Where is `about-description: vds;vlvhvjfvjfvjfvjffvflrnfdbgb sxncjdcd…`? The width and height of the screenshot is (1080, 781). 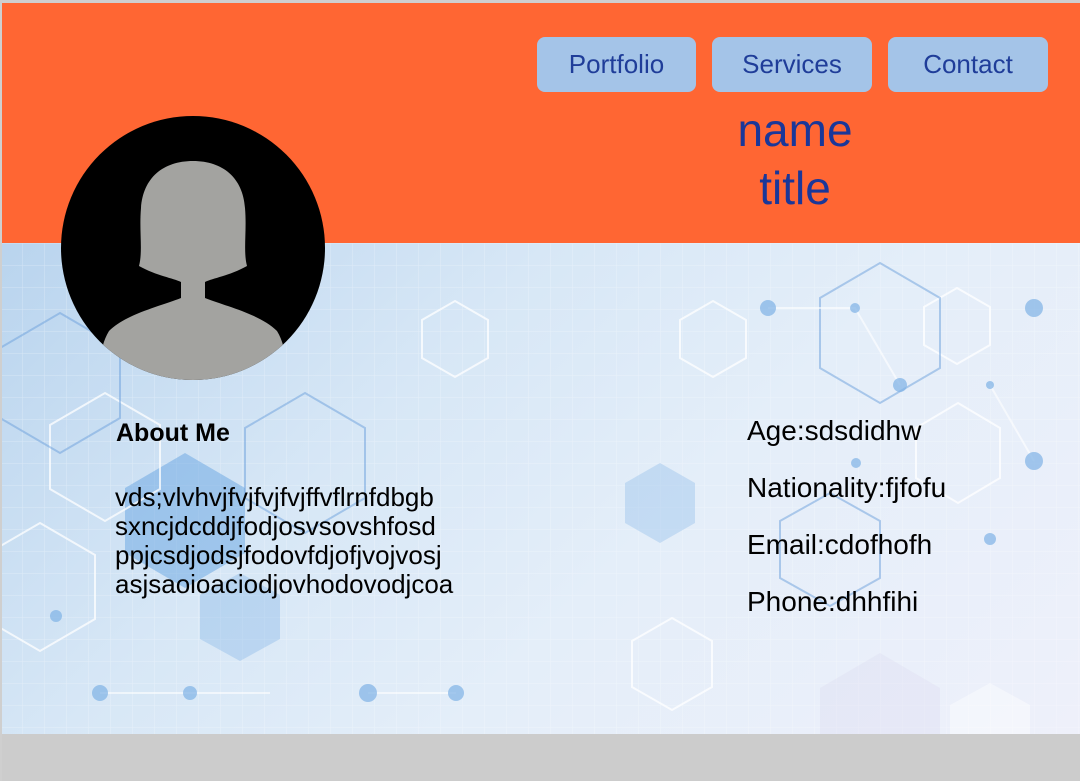
about-description: vds;vlvhvjfvjfvjfvjffvflrnfdbgb sxncjdcd… is located at coordinates (284, 541).